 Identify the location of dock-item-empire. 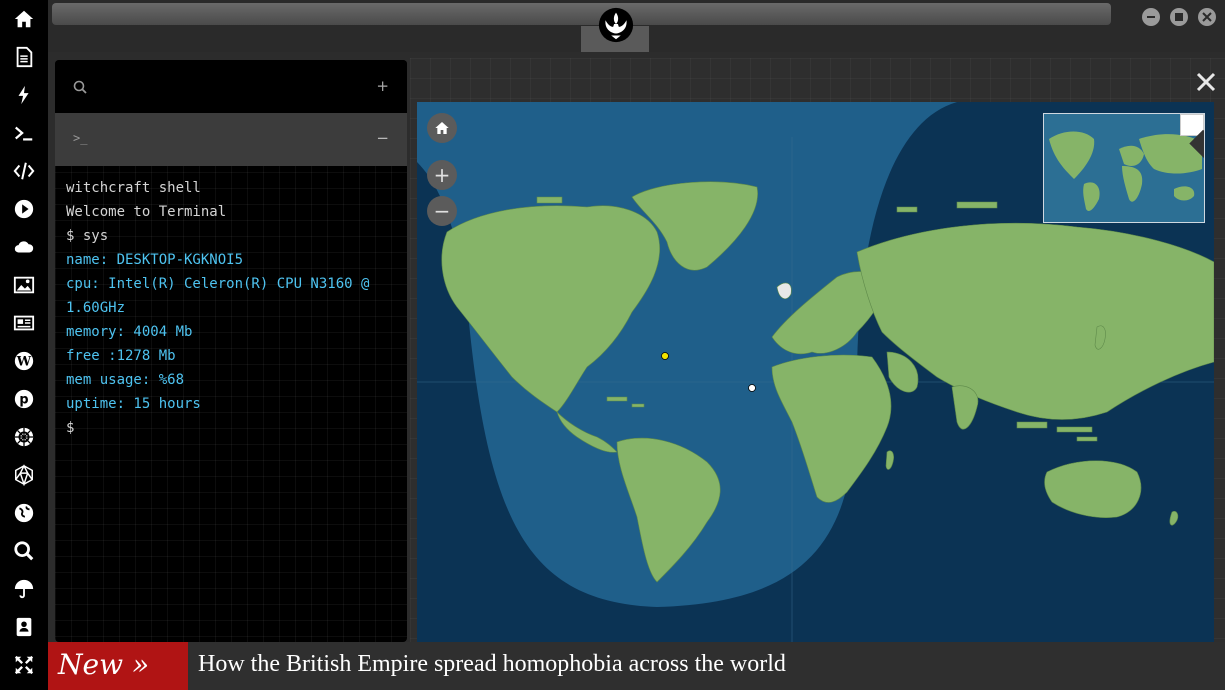
(24, 437).